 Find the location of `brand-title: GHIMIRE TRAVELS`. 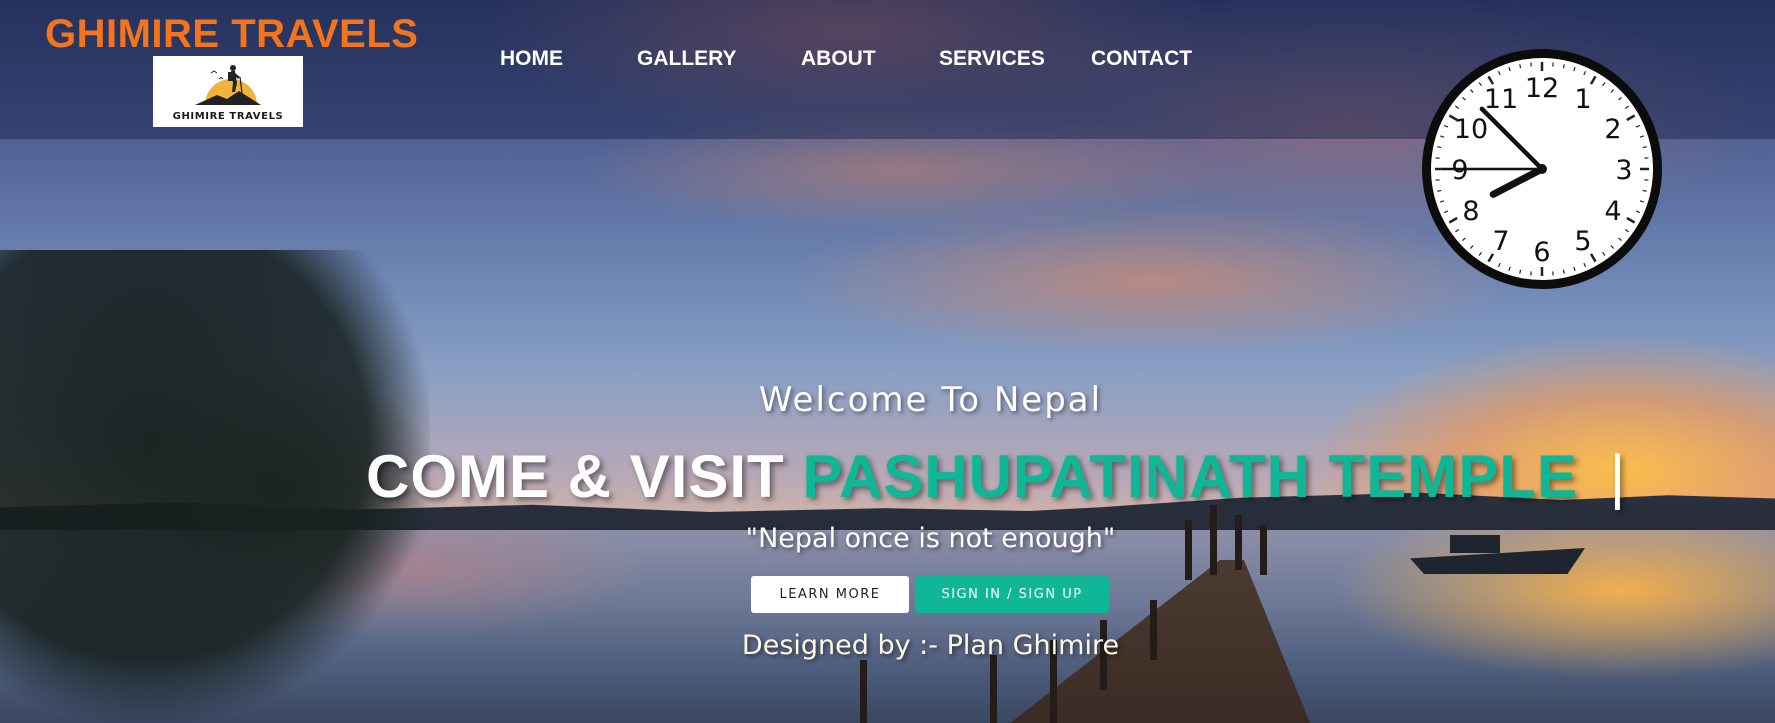

brand-title: GHIMIRE TRAVELS is located at coordinates (231, 34).